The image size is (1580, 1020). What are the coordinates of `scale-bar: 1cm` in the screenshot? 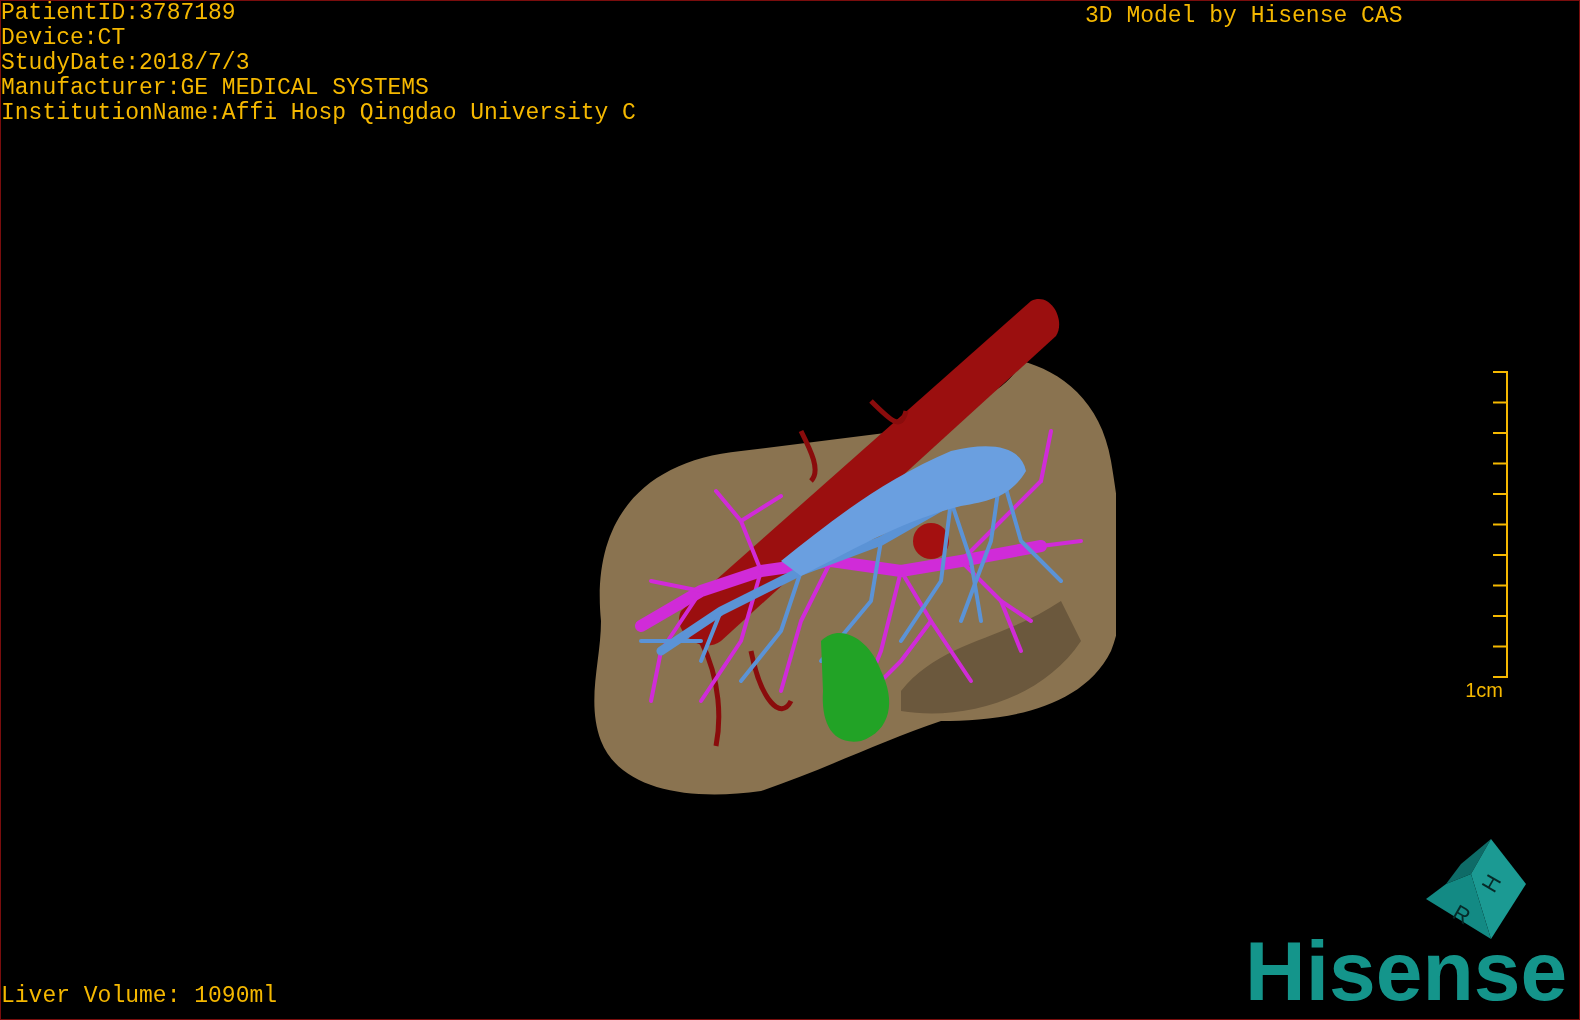 It's located at (1479, 536).